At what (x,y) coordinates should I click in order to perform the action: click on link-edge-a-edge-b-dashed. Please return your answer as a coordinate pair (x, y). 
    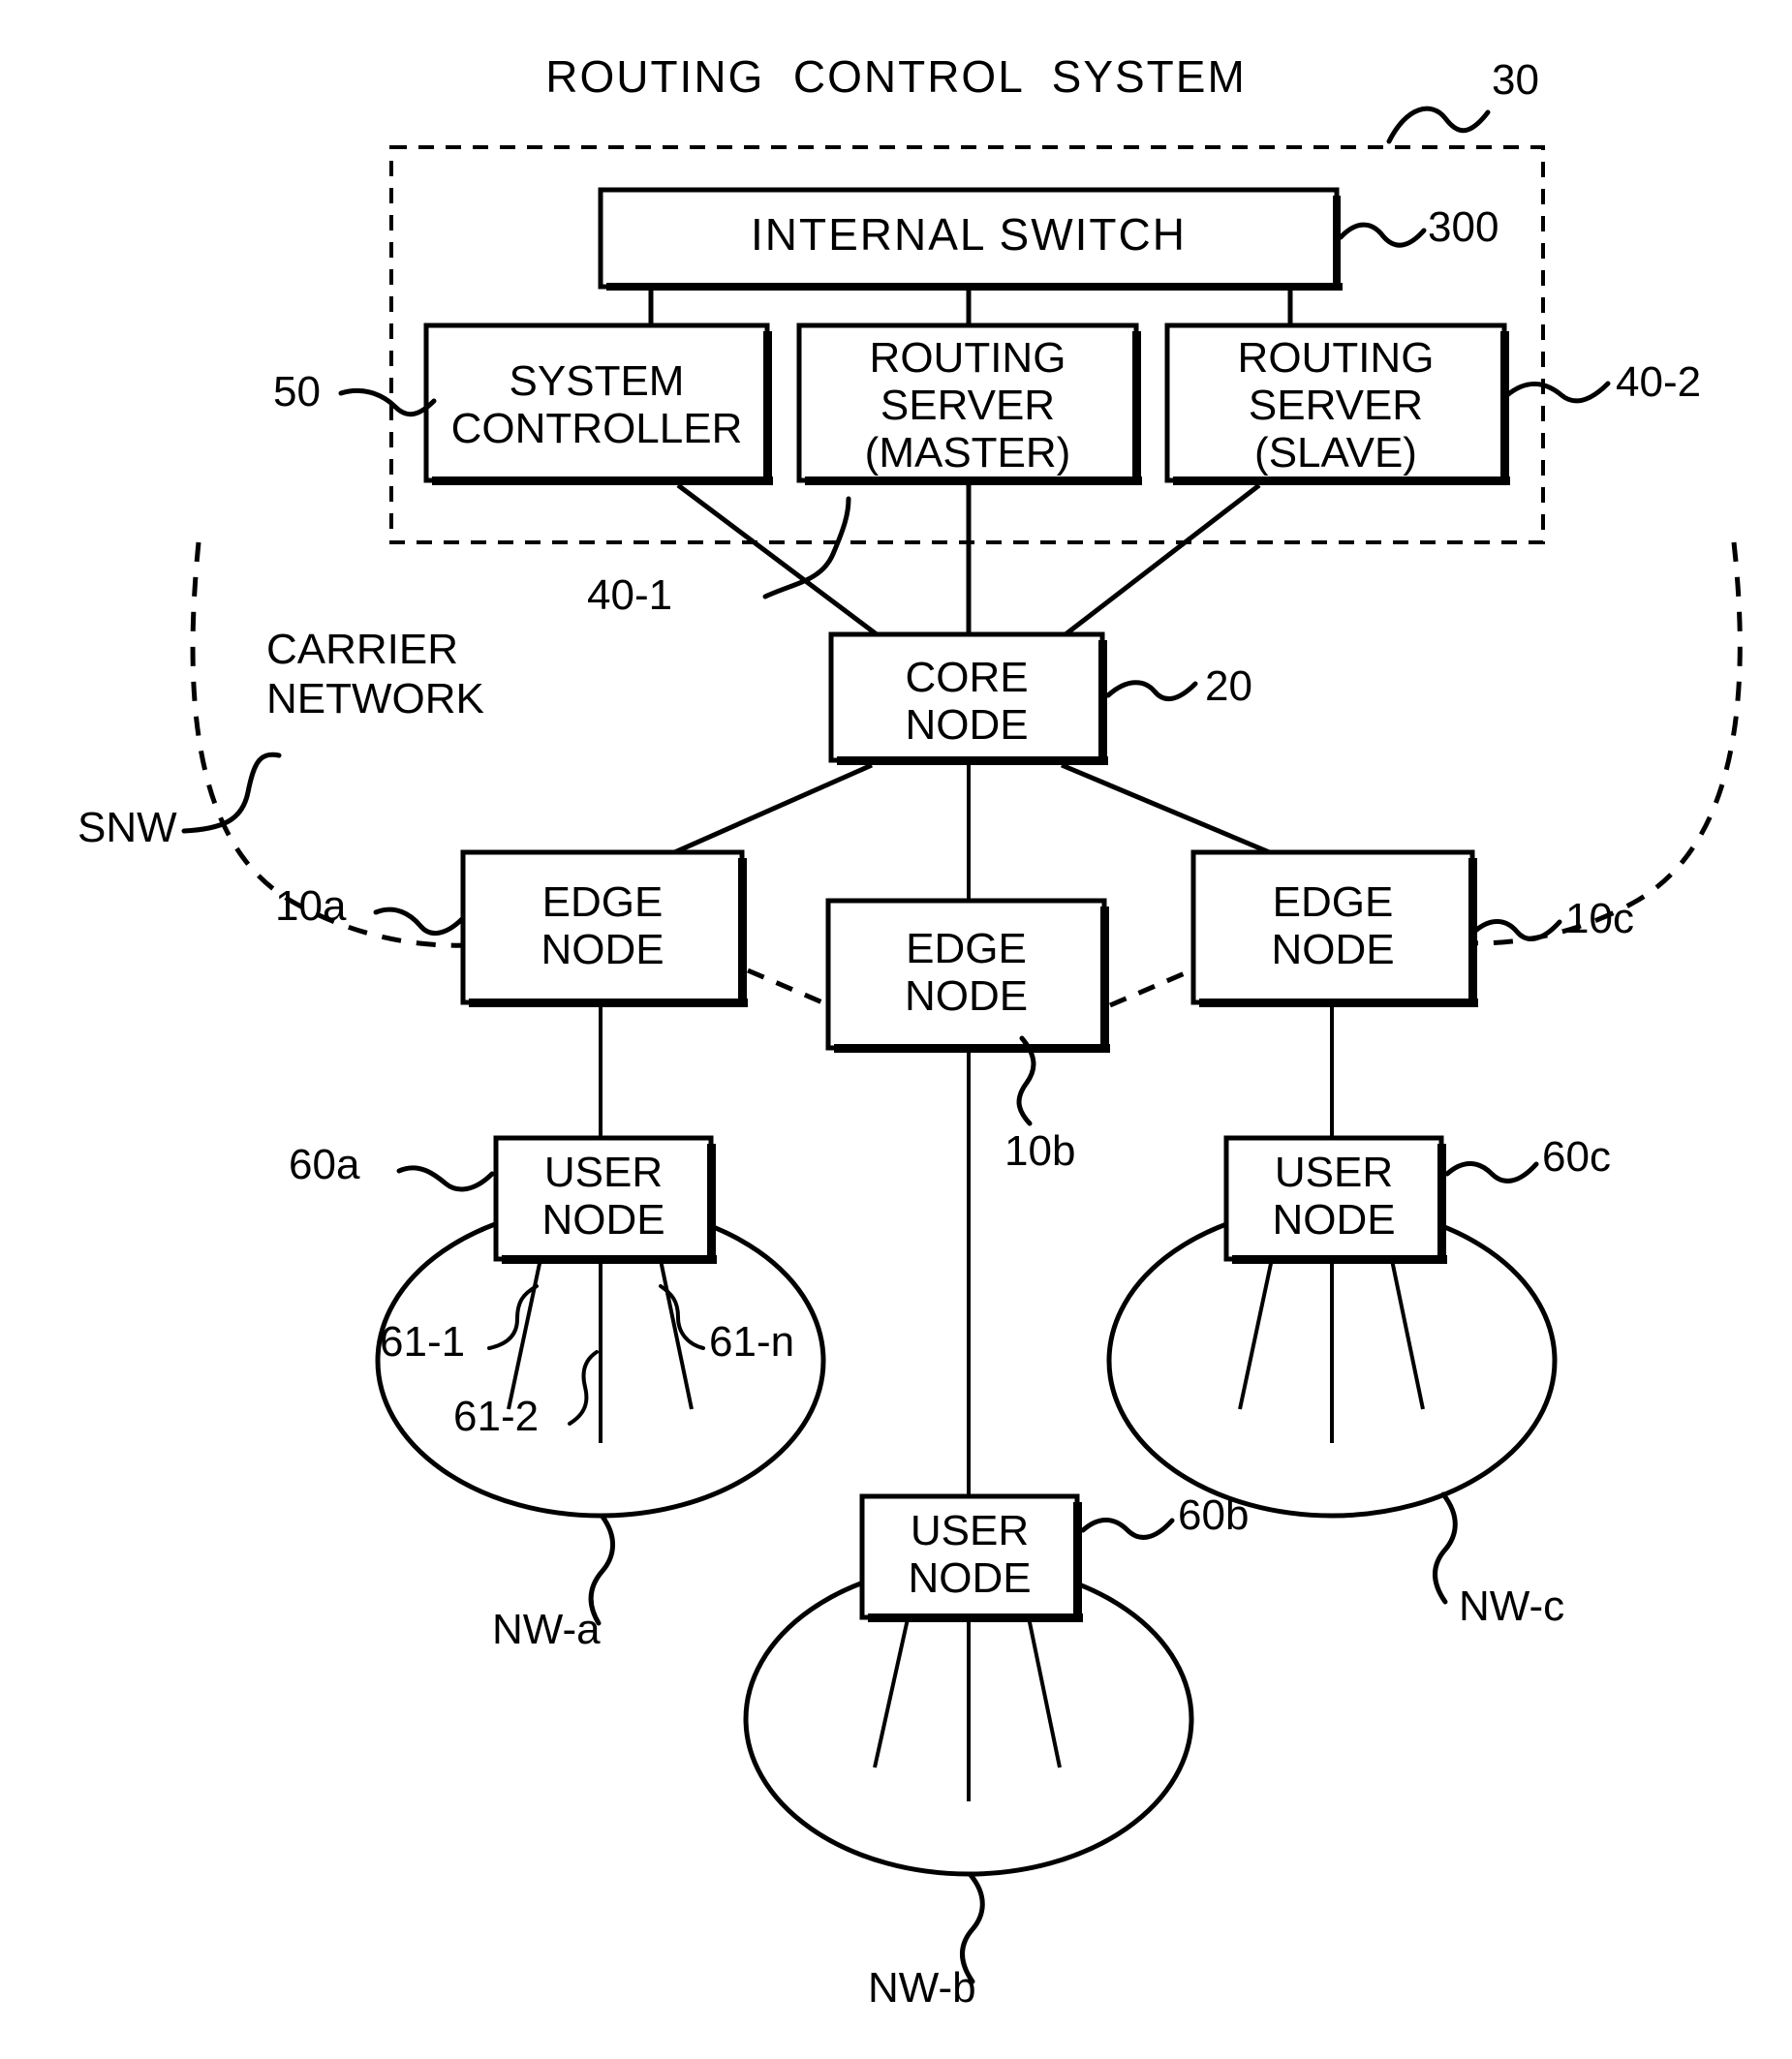
    Looking at the image, I should click on (788, 988).